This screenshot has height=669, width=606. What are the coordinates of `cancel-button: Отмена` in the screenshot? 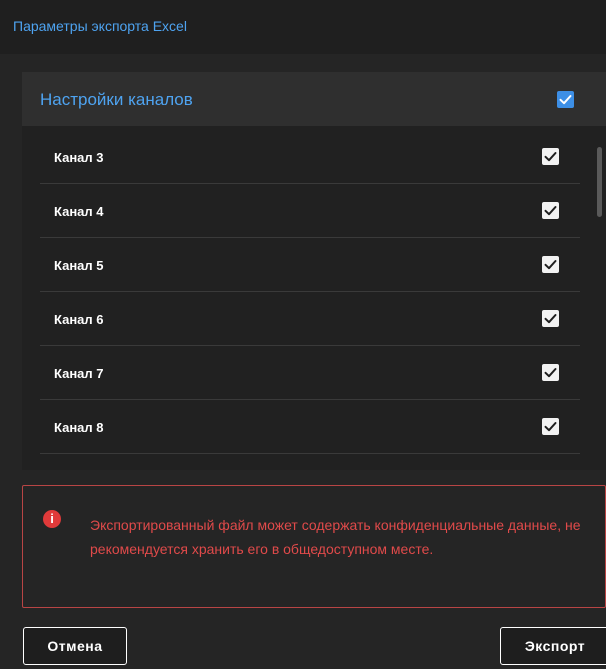 It's located at (75, 646).